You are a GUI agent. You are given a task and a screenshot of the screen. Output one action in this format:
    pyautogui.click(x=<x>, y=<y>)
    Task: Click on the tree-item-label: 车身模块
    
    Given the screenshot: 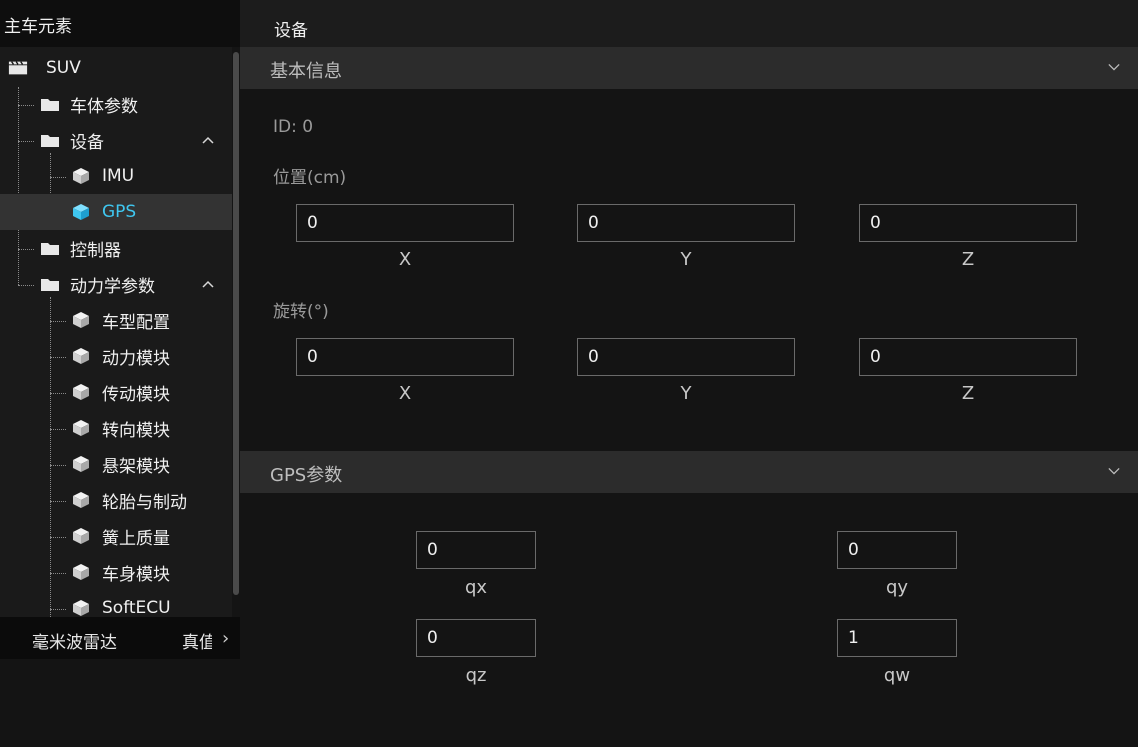 What is the action you would take?
    pyautogui.click(x=136, y=574)
    